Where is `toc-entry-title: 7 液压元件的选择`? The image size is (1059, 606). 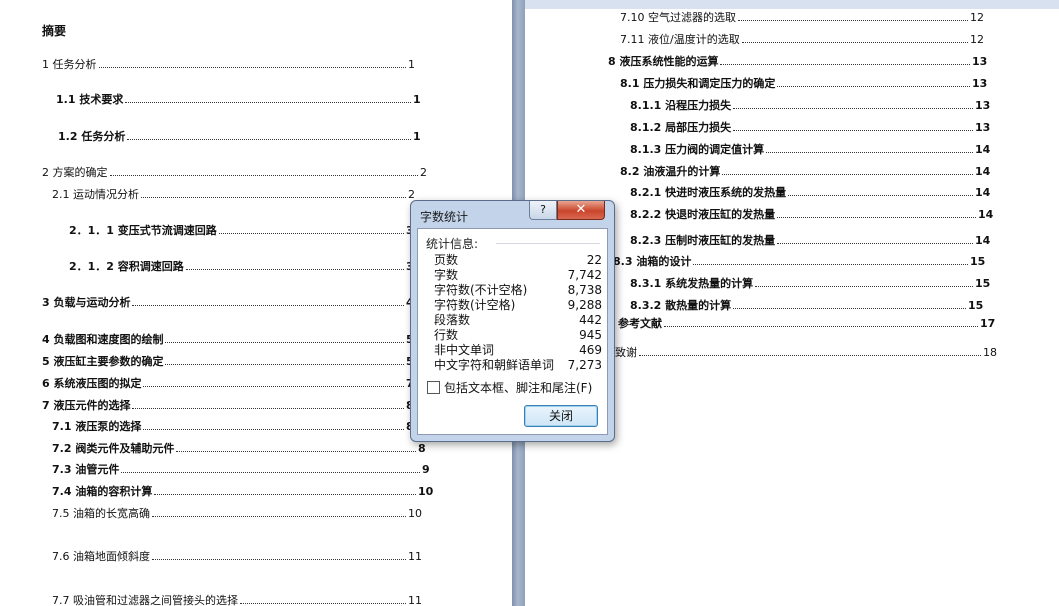
toc-entry-title: 7 液压元件的选择 is located at coordinates (86, 405).